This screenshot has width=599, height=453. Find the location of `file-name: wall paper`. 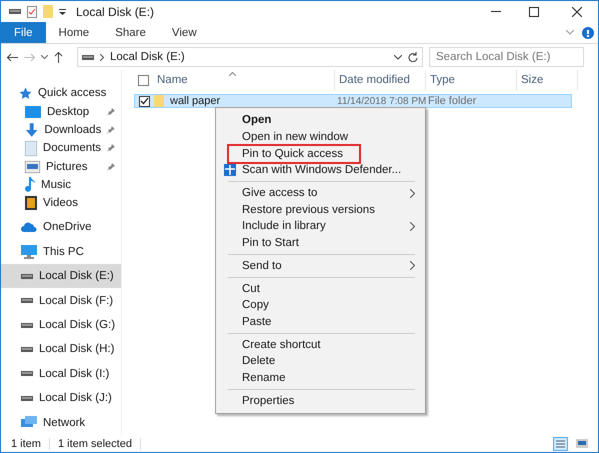

file-name: wall paper is located at coordinates (196, 101).